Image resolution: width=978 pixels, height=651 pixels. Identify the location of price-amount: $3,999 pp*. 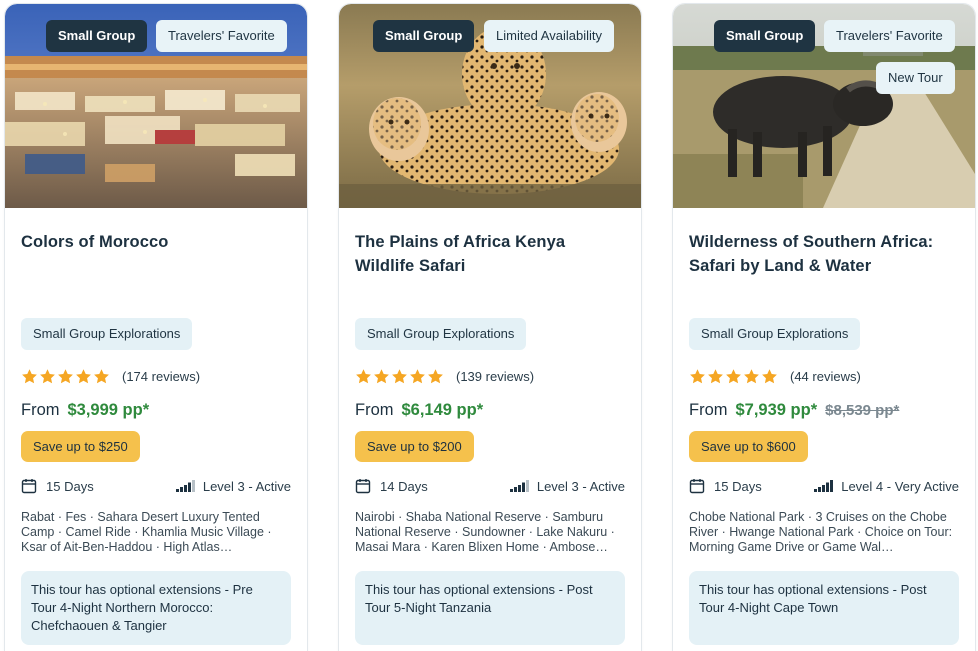
(108, 410).